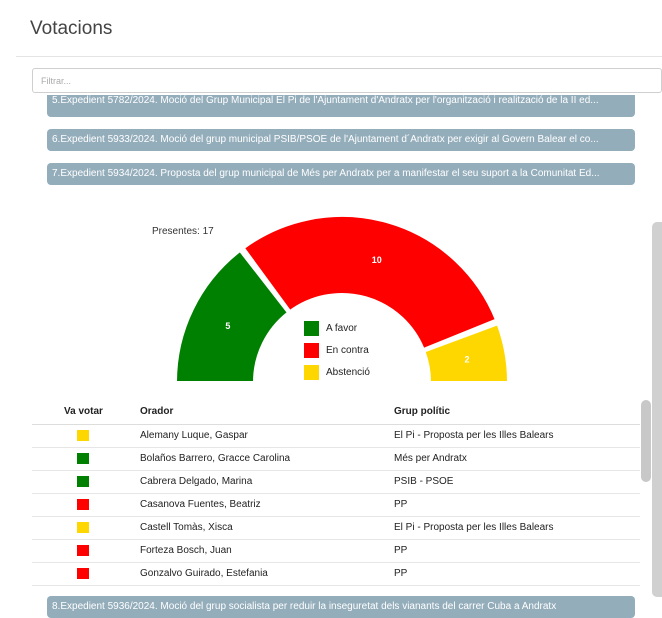 Image resolution: width=662 pixels, height=618 pixels. I want to click on chart-data-label: 2, so click(467, 360).